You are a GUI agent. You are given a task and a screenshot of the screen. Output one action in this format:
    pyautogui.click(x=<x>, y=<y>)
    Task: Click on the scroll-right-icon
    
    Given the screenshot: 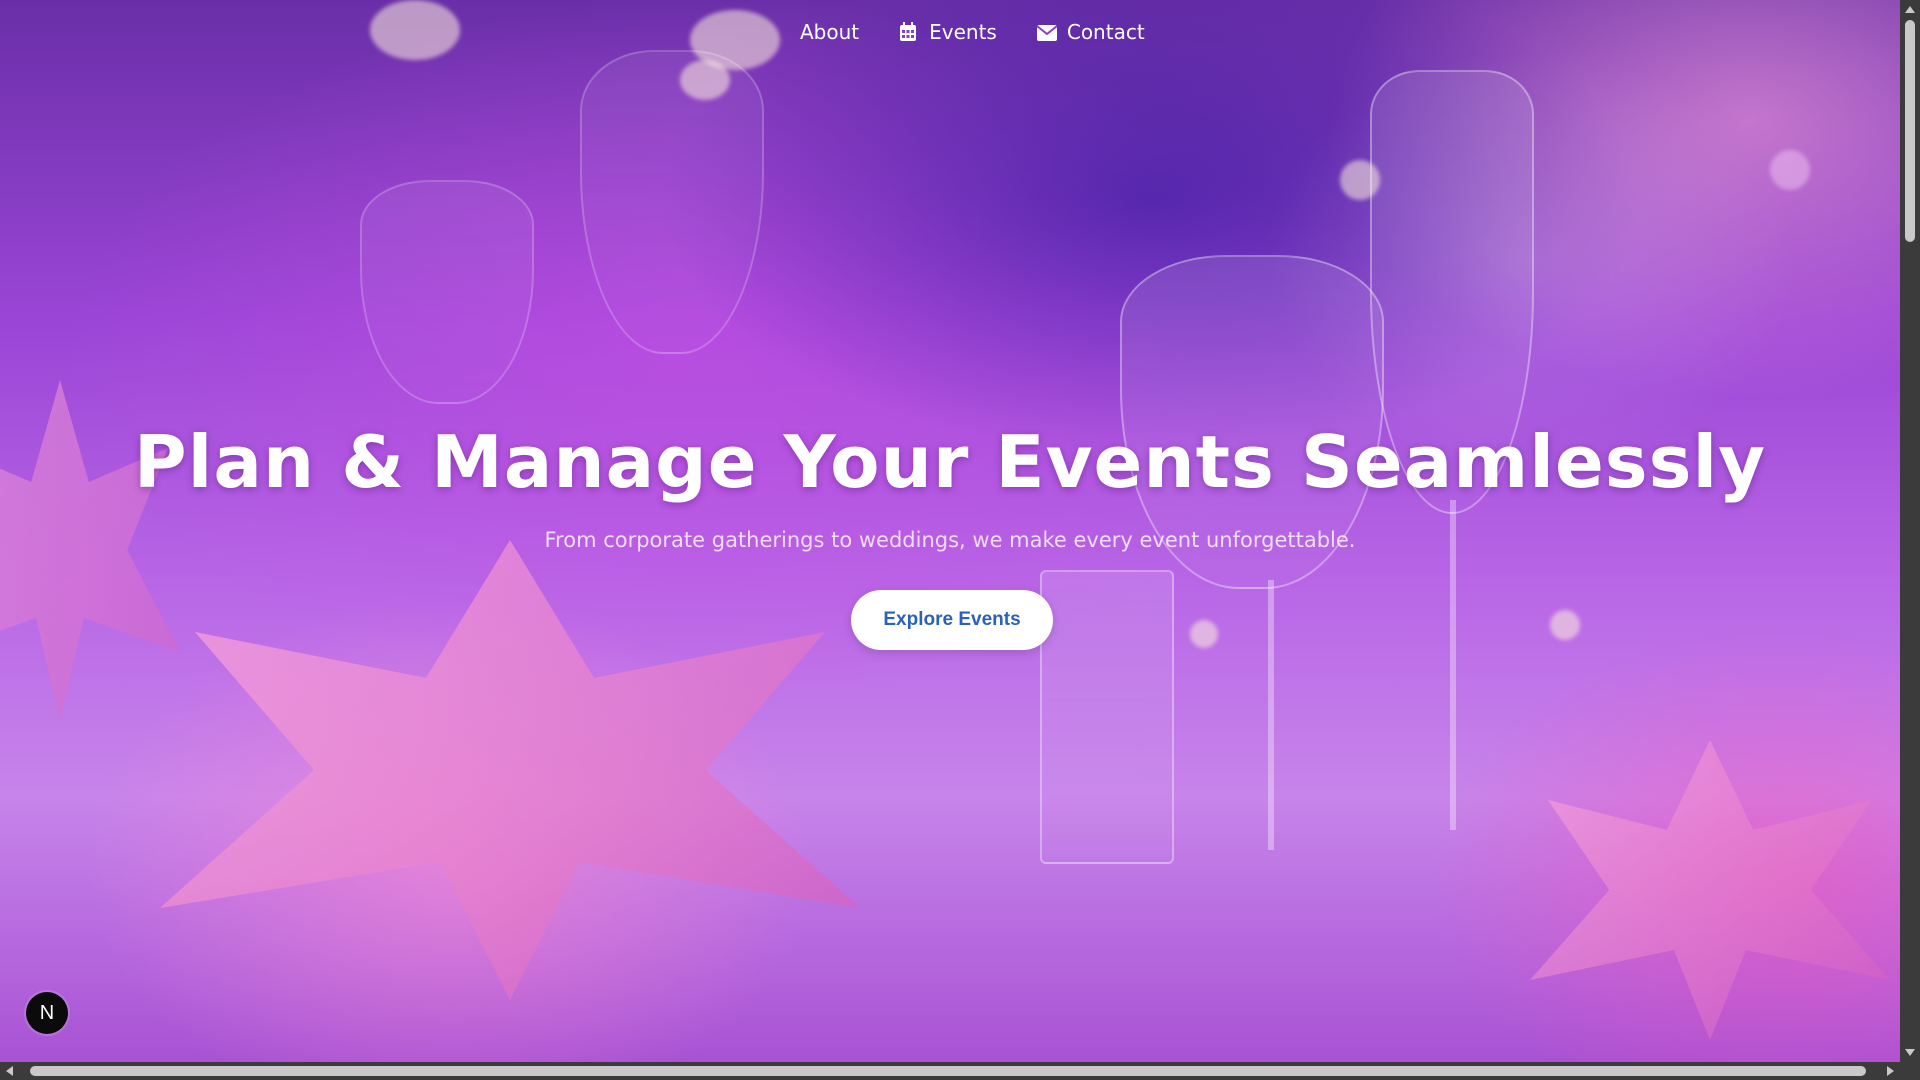 What is the action you would take?
    pyautogui.click(x=1890, y=1071)
    